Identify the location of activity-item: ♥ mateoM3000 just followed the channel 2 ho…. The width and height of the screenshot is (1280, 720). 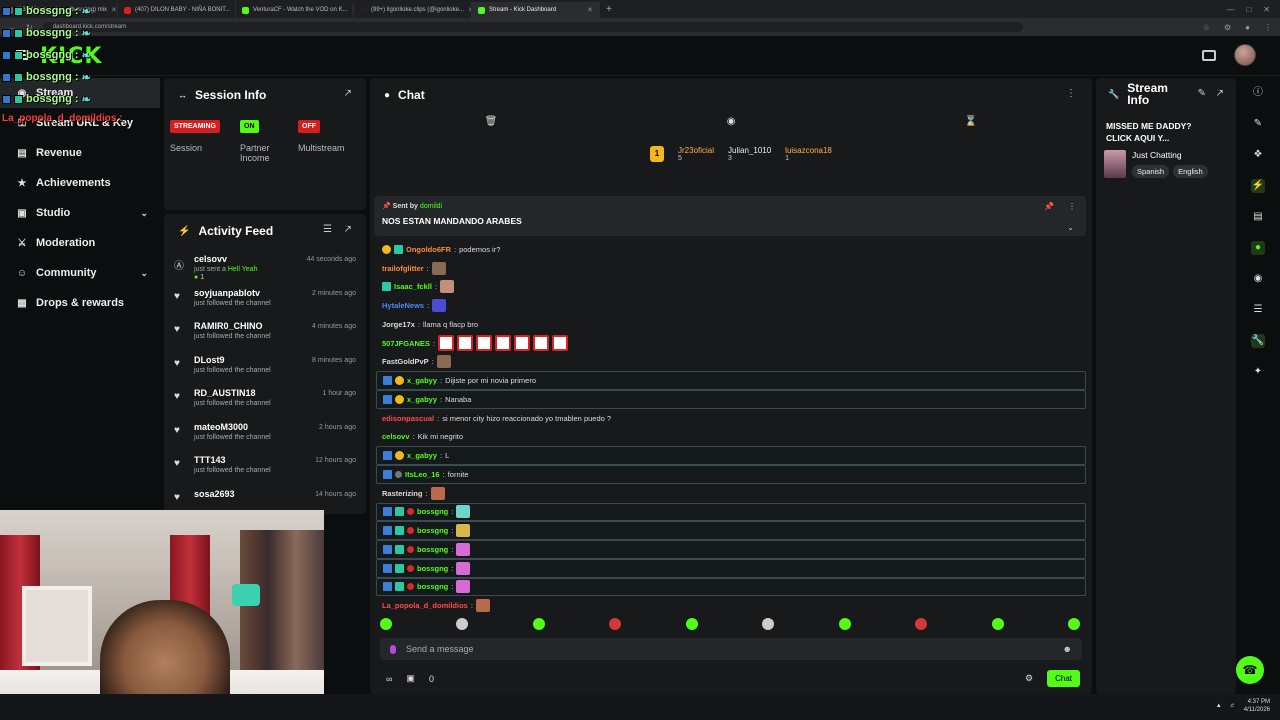
(265, 439).